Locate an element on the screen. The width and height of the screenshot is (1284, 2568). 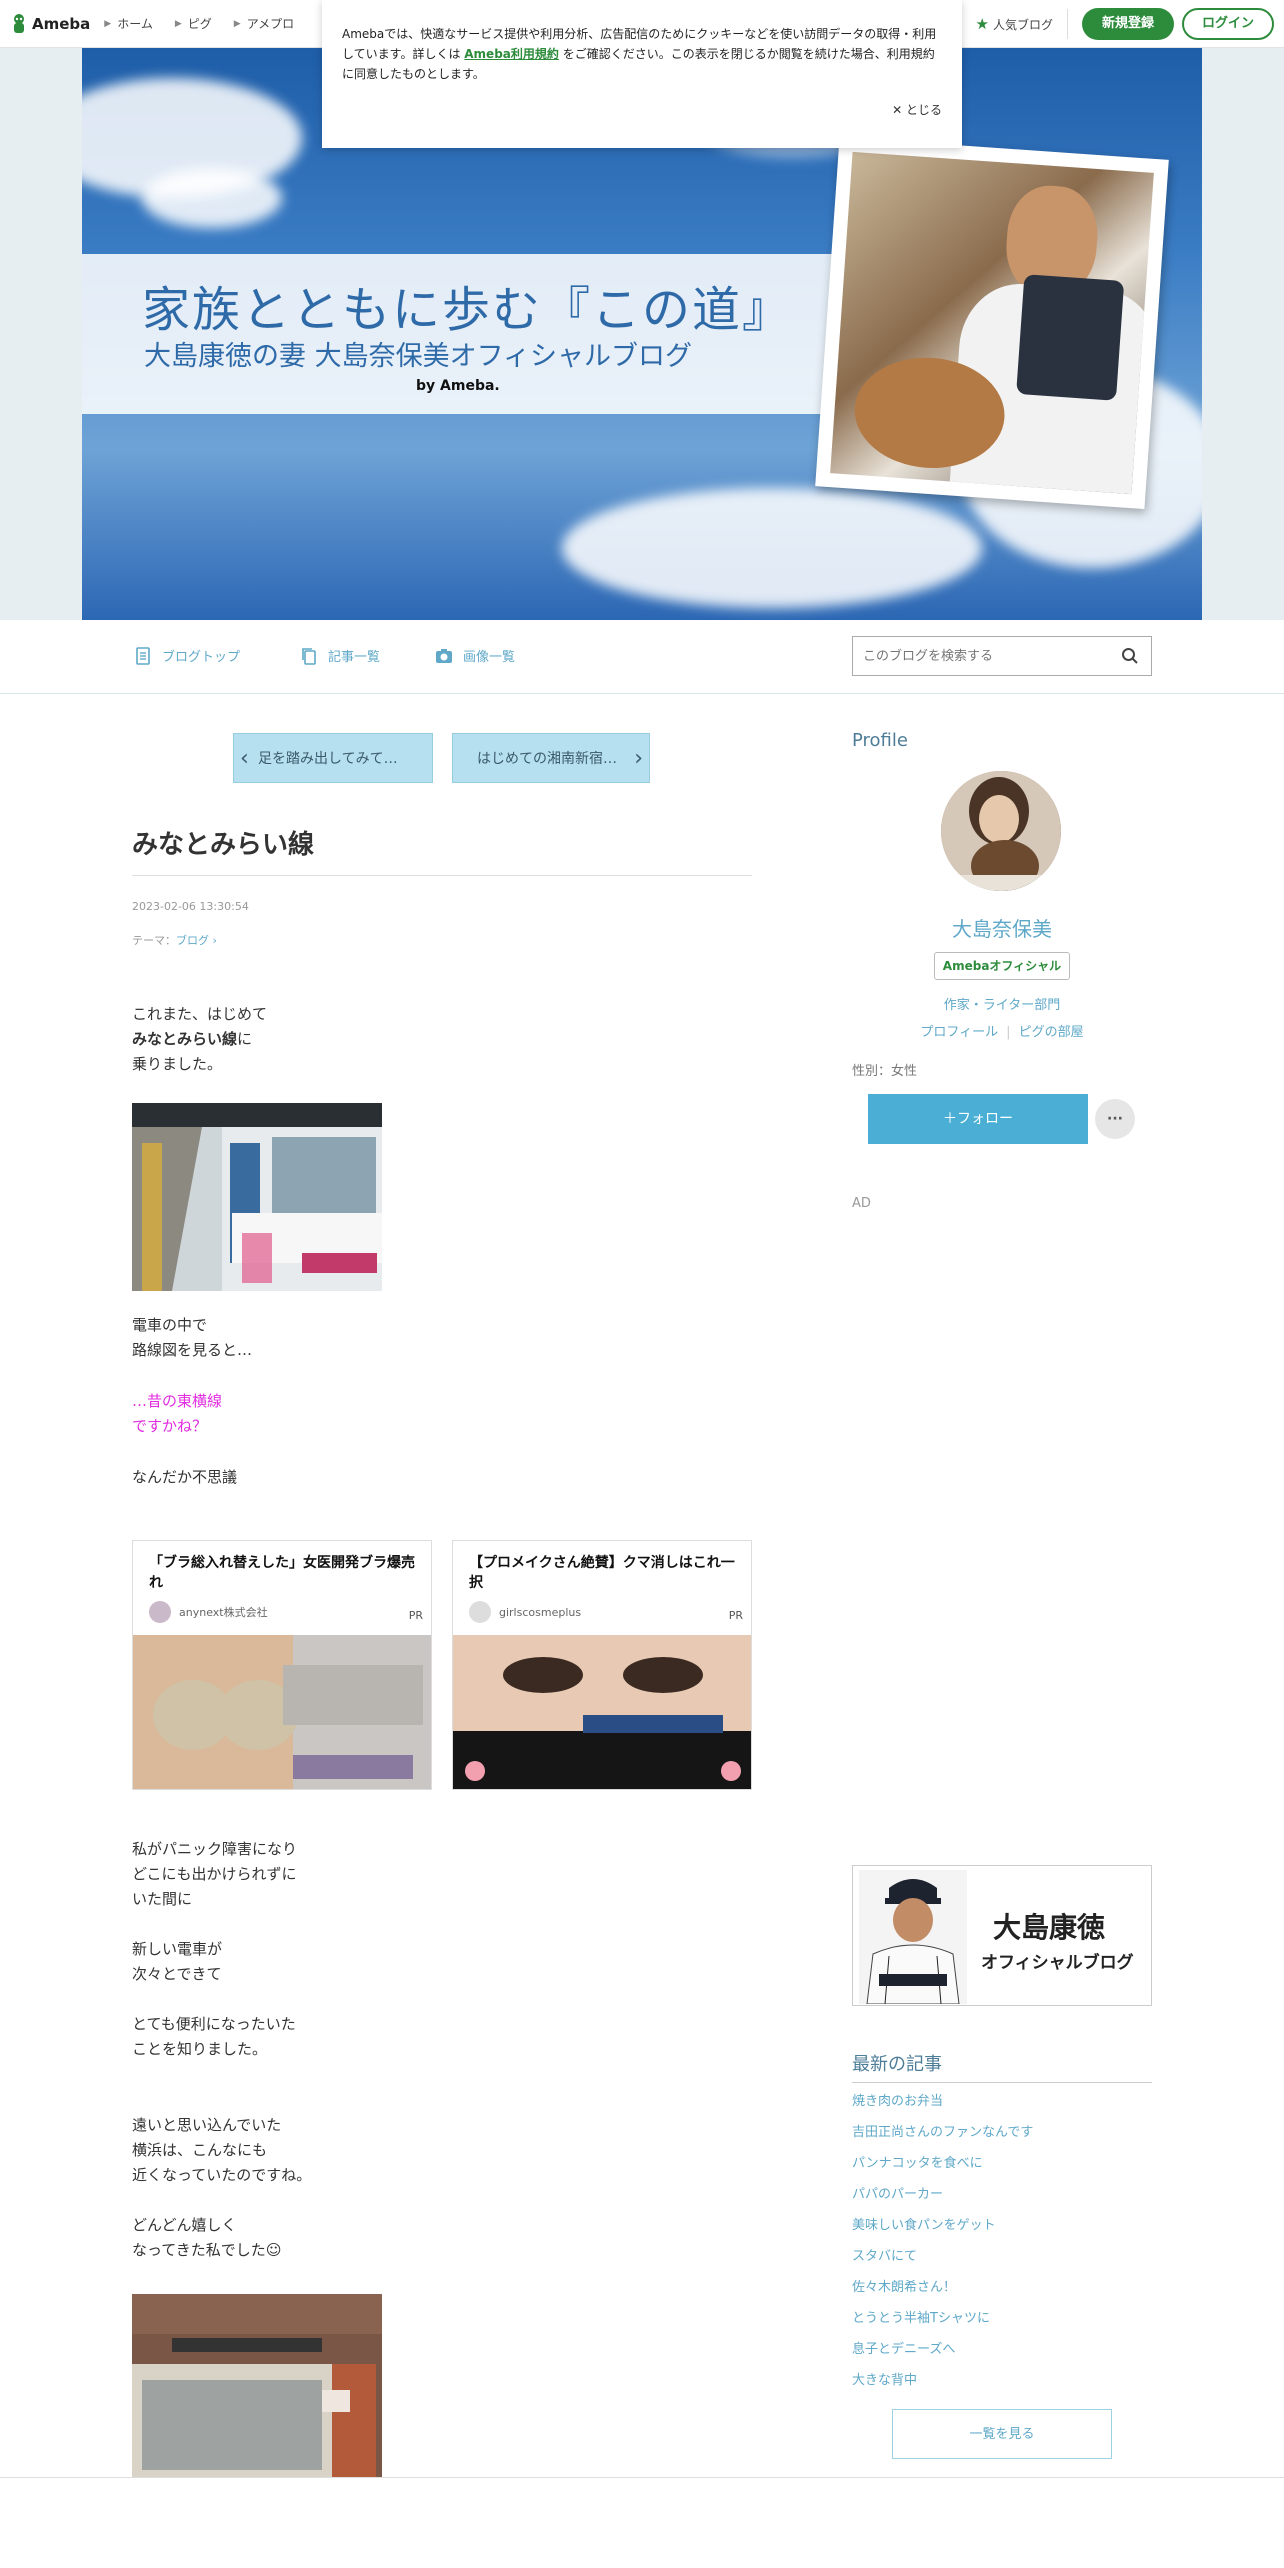
text-line: 新しい電車が is located at coordinates (177, 1949).